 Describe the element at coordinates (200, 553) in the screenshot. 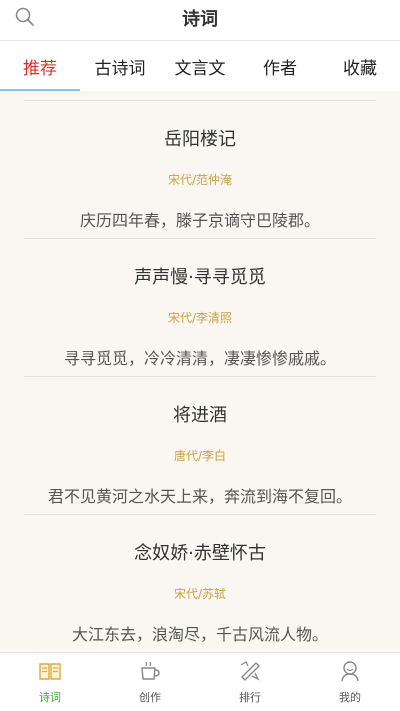

I see `poem-title: 念奴娇·赤壁怀古` at that location.